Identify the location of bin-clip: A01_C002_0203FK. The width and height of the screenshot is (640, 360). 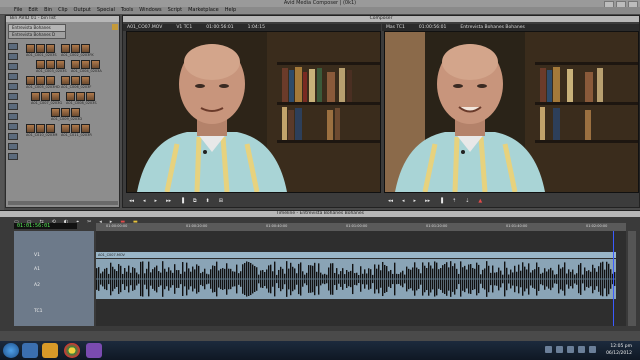
(77, 51).